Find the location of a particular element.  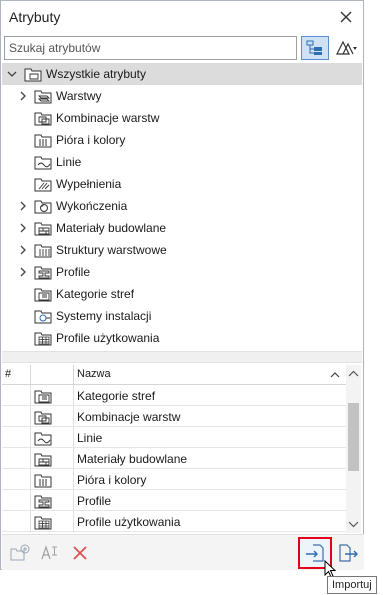

filter-button is located at coordinates (347, 48).